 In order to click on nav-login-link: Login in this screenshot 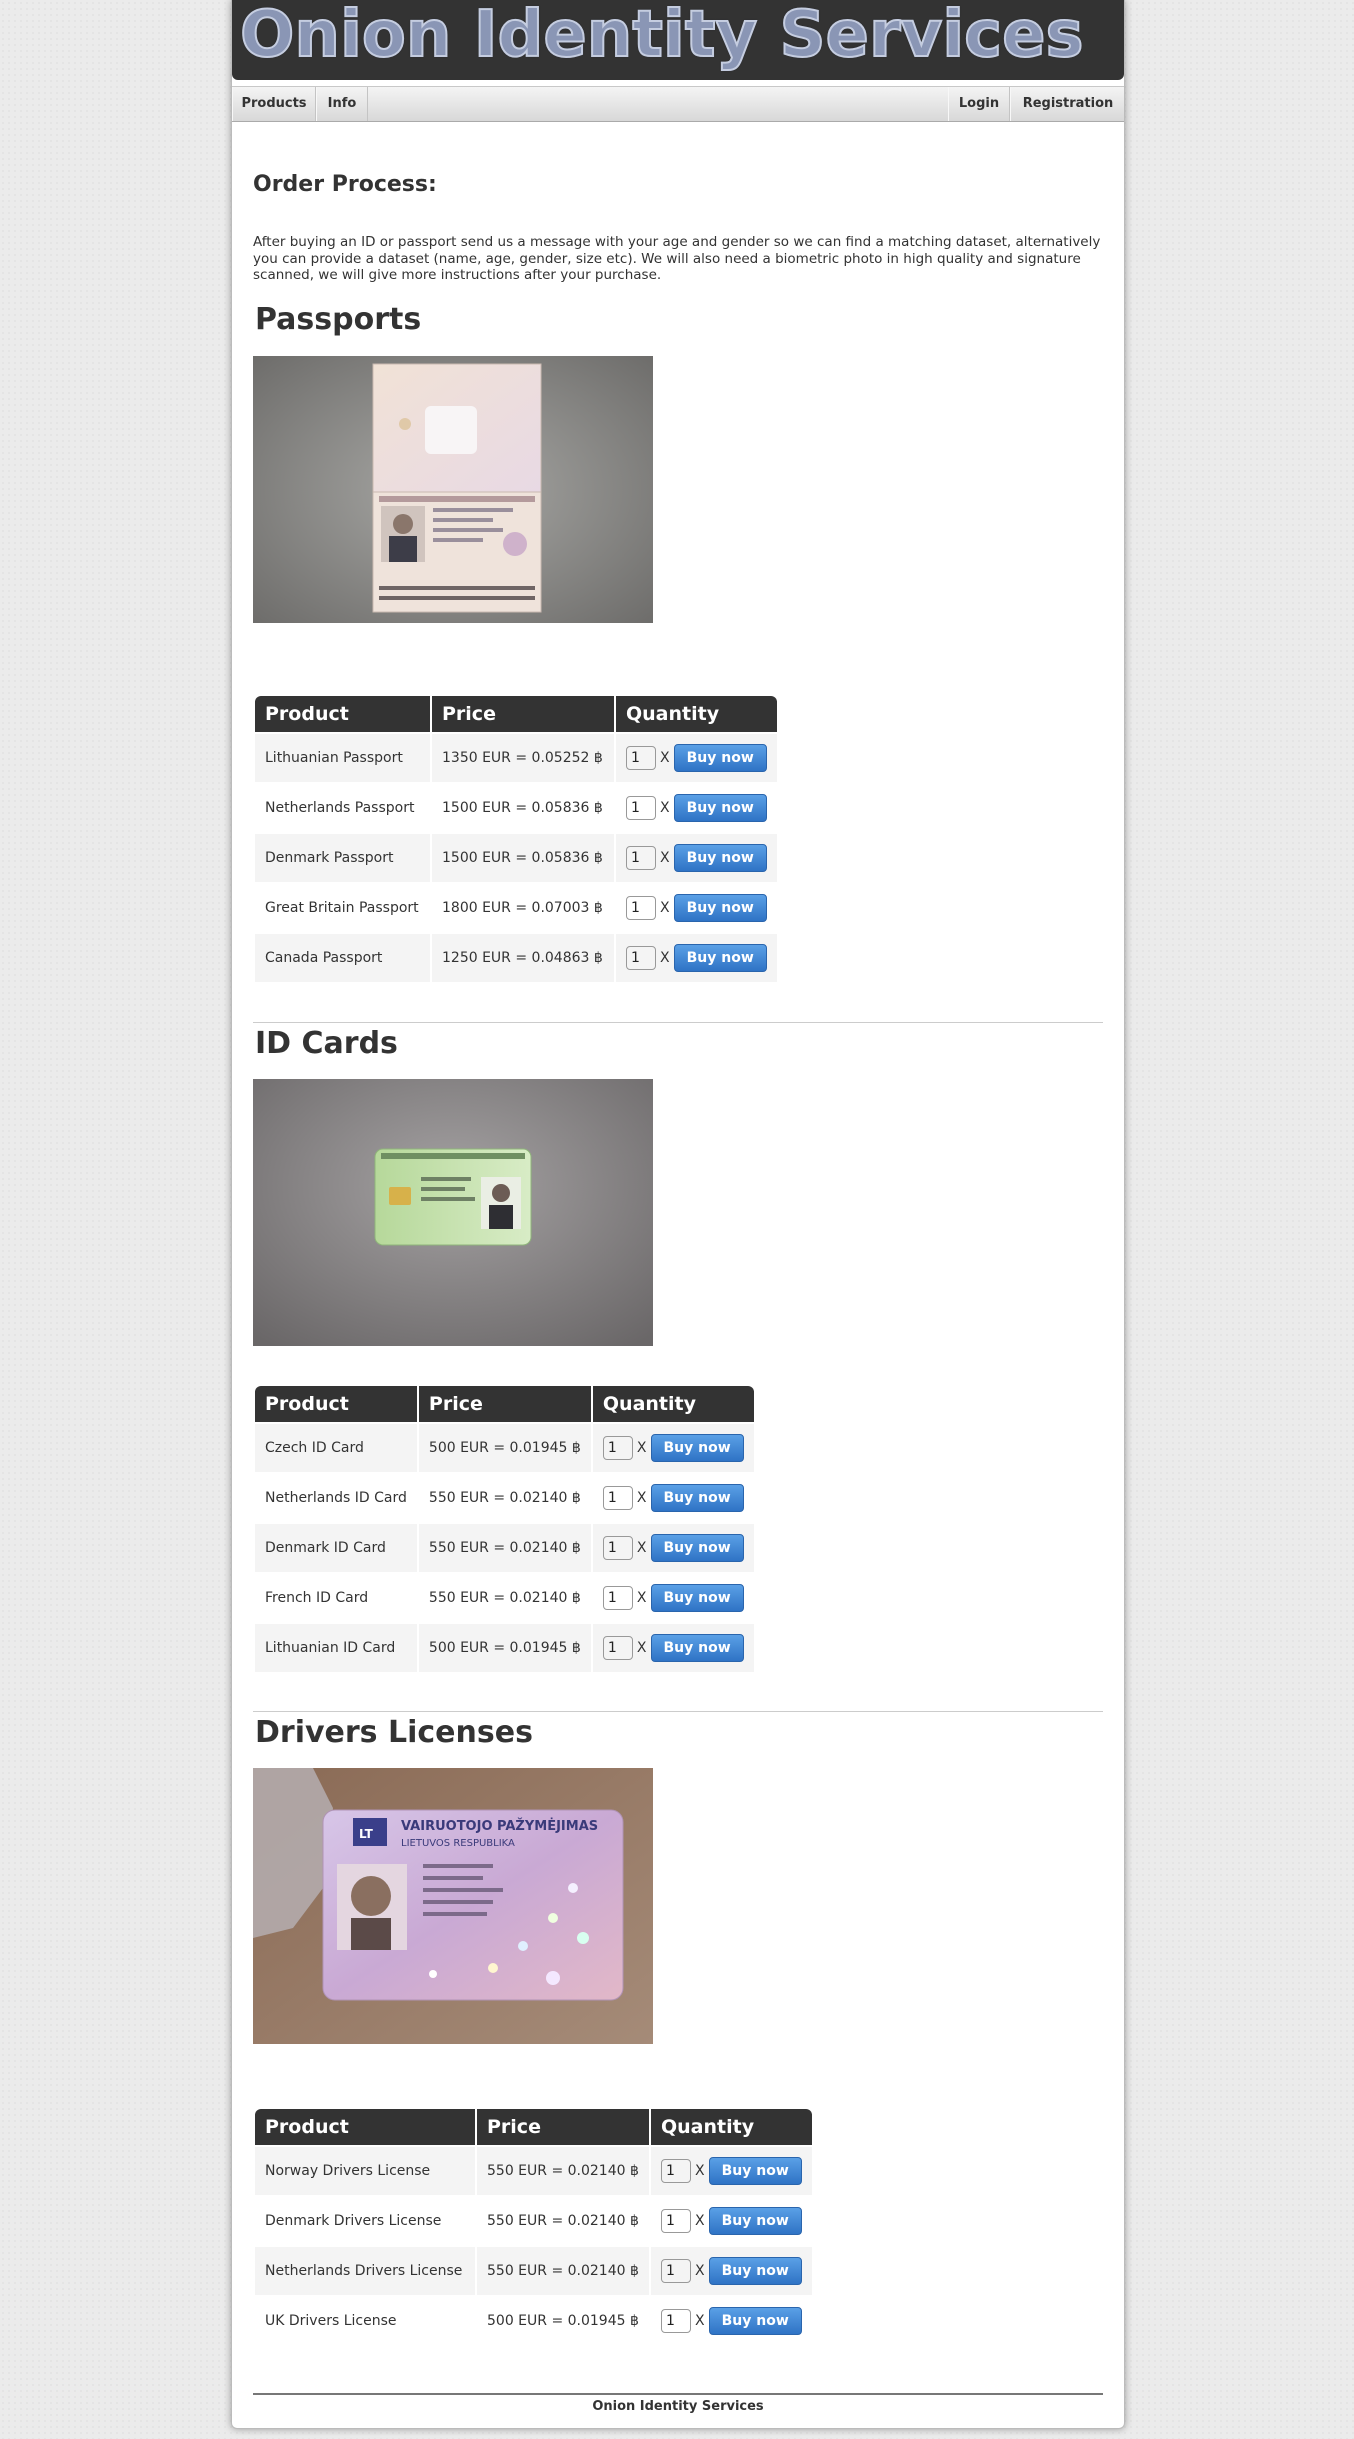, I will do `click(979, 104)`.